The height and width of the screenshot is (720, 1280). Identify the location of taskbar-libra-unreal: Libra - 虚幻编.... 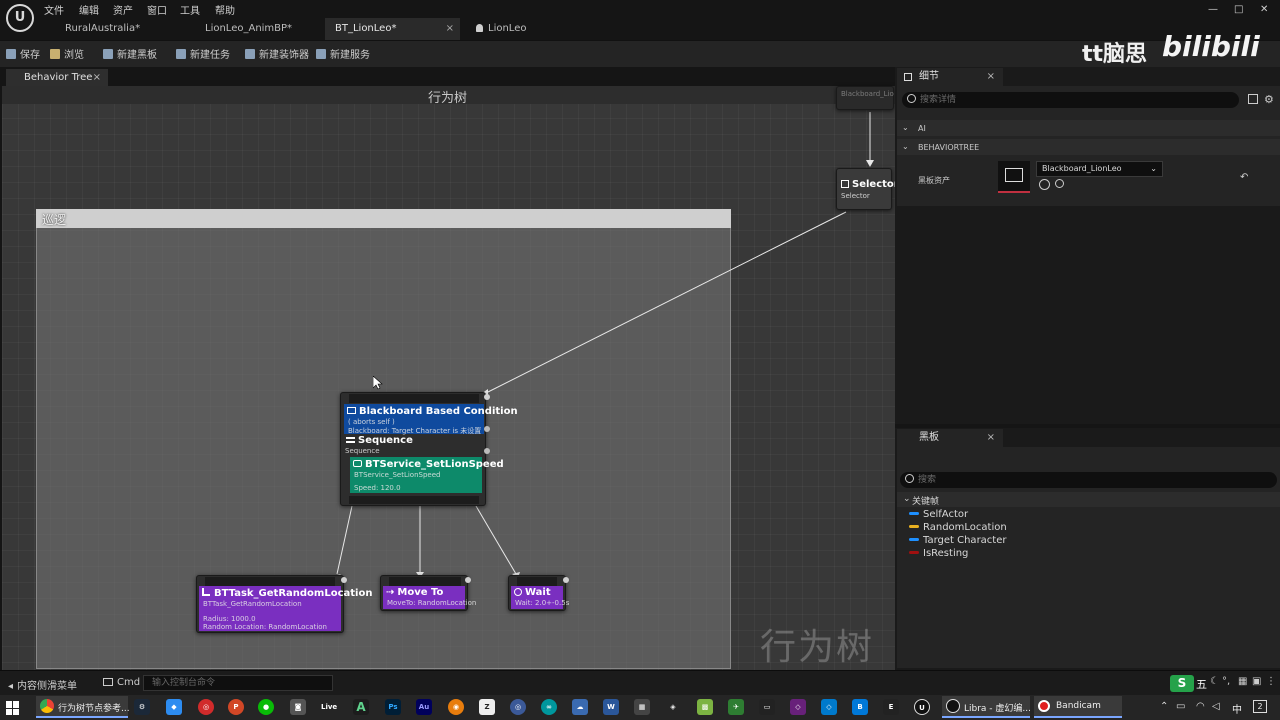
(986, 707).